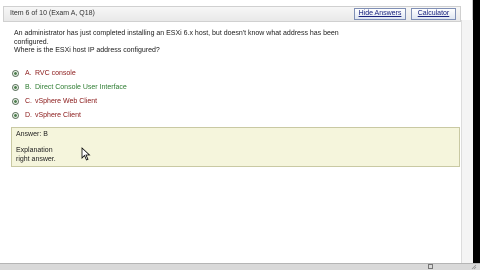 This screenshot has height=270, width=480. Describe the element at coordinates (34, 150) in the screenshot. I see `explanation-title: Explanation` at that location.